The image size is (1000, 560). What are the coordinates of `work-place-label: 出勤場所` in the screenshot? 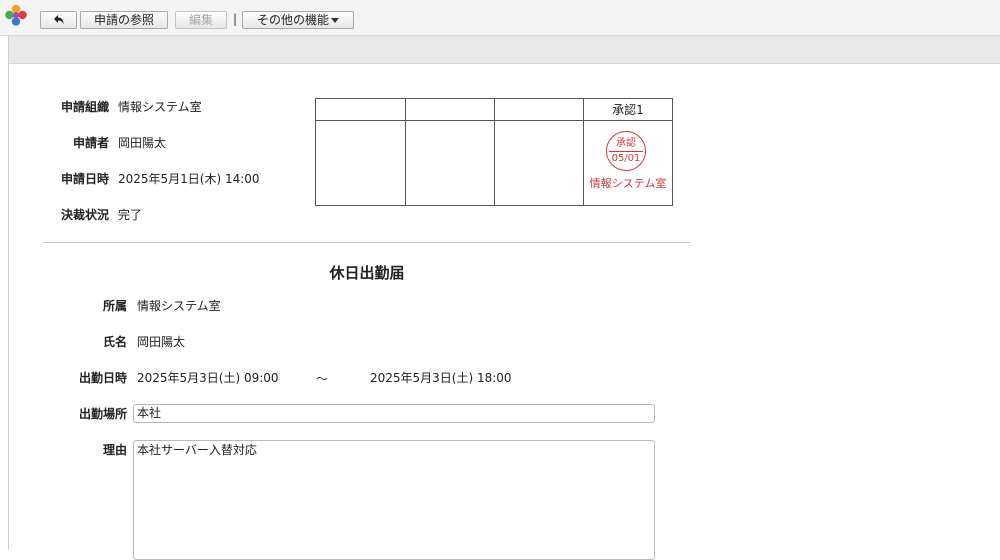 It's located at (102, 414).